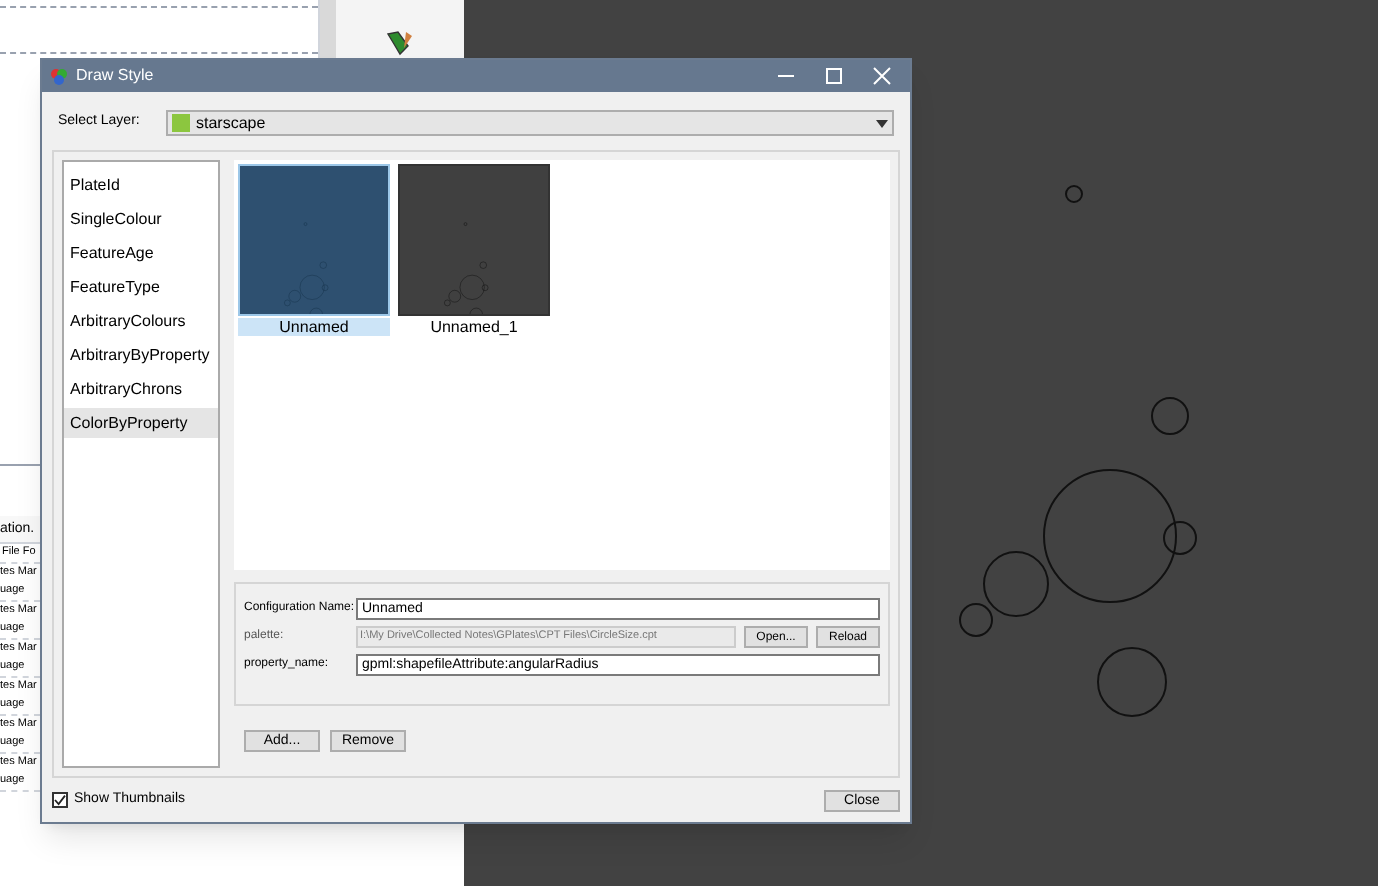  What do you see at coordinates (141, 423) in the screenshot?
I see `style-item: ColorByProperty` at bounding box center [141, 423].